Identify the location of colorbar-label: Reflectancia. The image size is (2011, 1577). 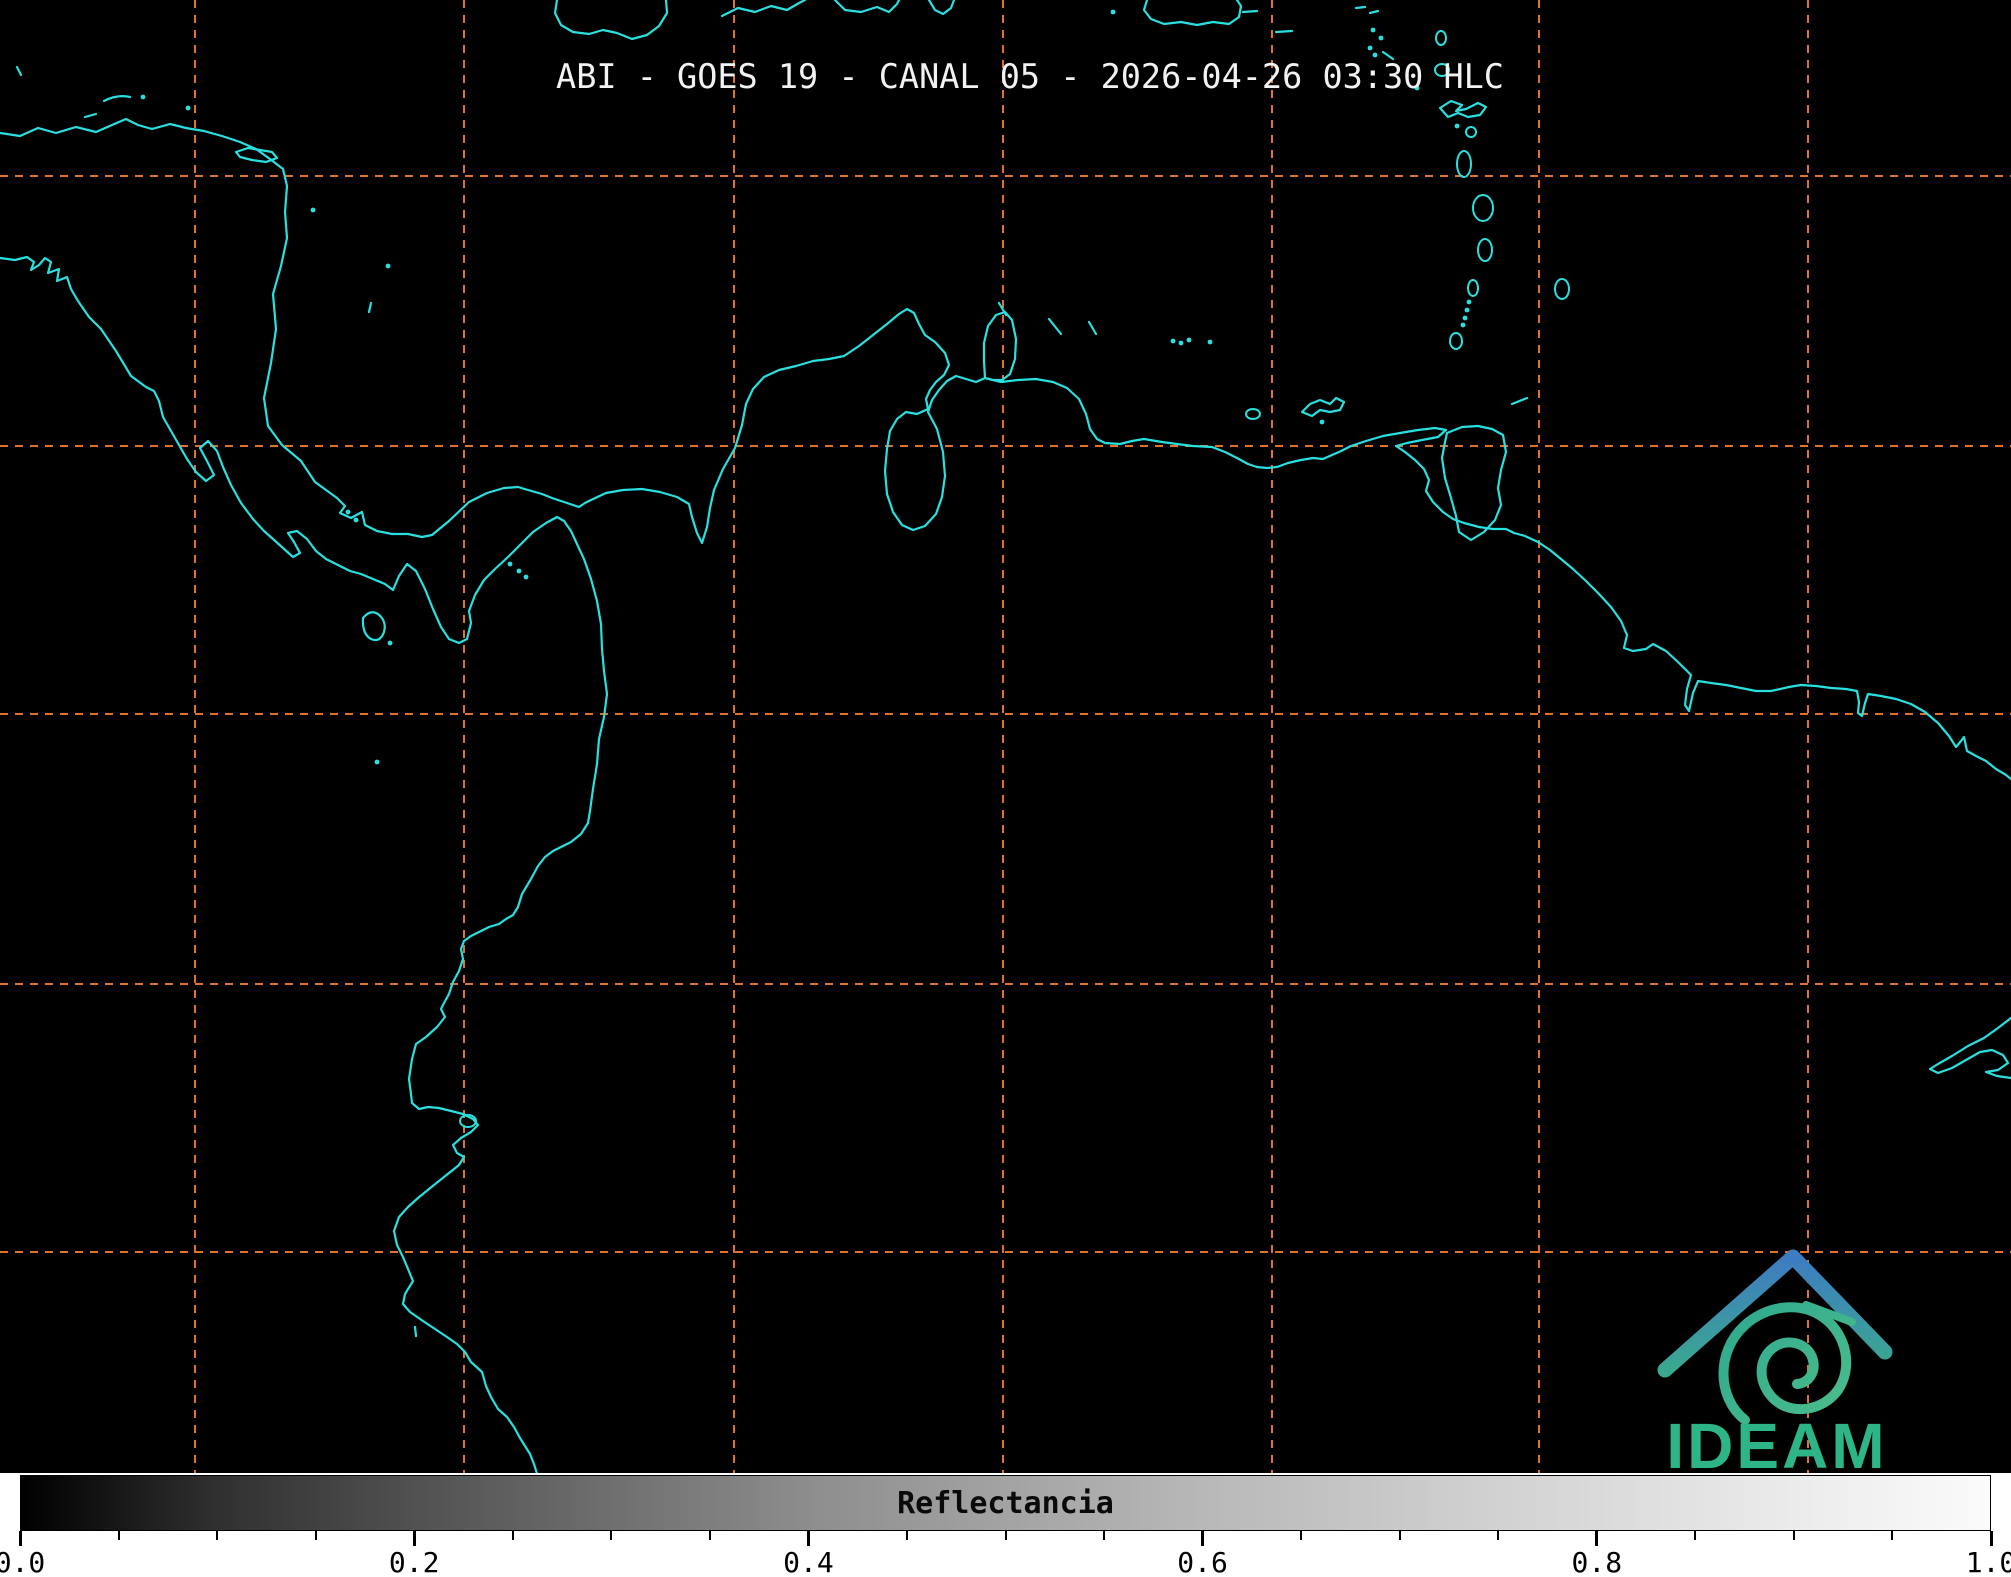
(1005, 1503).